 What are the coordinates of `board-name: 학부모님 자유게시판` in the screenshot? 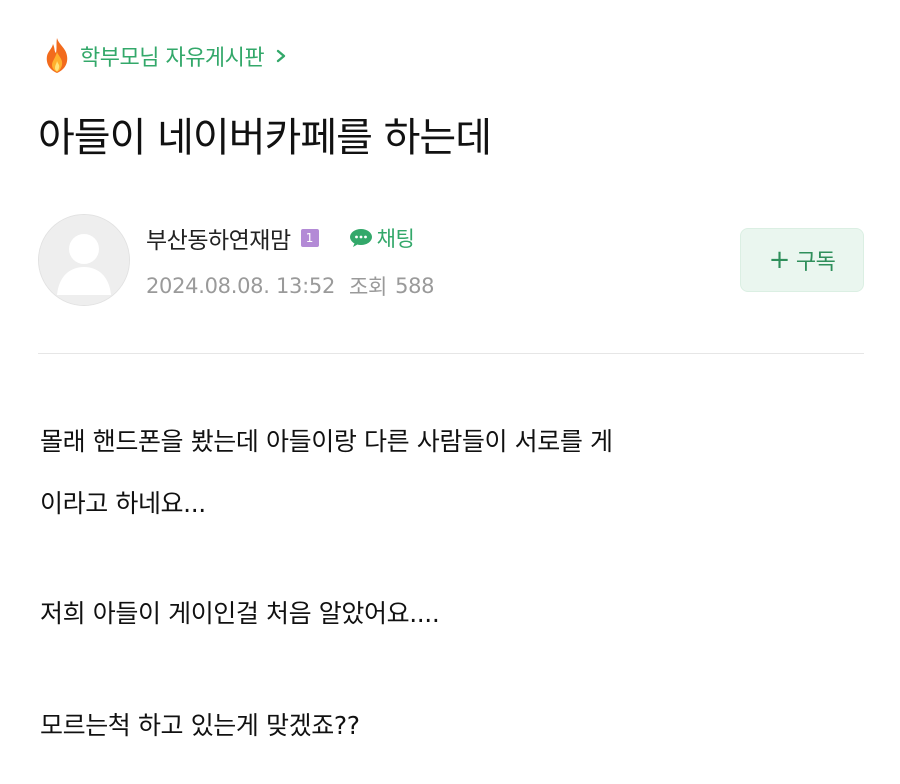 It's located at (172, 58).